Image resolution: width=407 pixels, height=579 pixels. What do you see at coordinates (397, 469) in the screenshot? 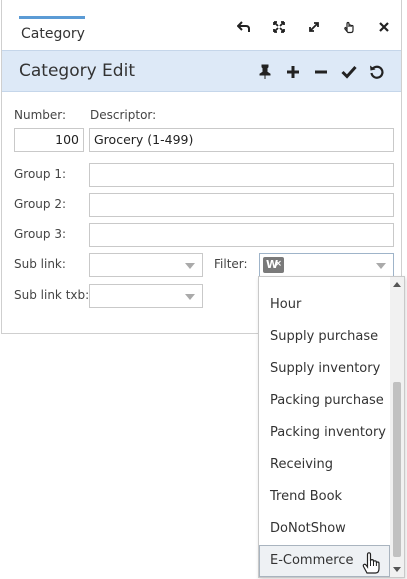
I see `scrollbar-thumb` at bounding box center [397, 469].